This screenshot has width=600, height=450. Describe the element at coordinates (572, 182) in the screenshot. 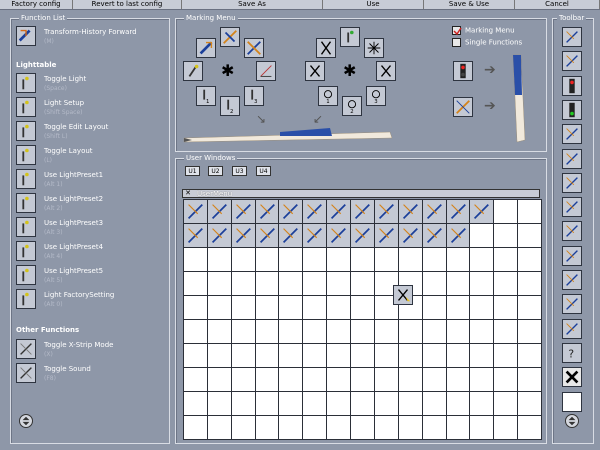

I see `move-icon` at that location.